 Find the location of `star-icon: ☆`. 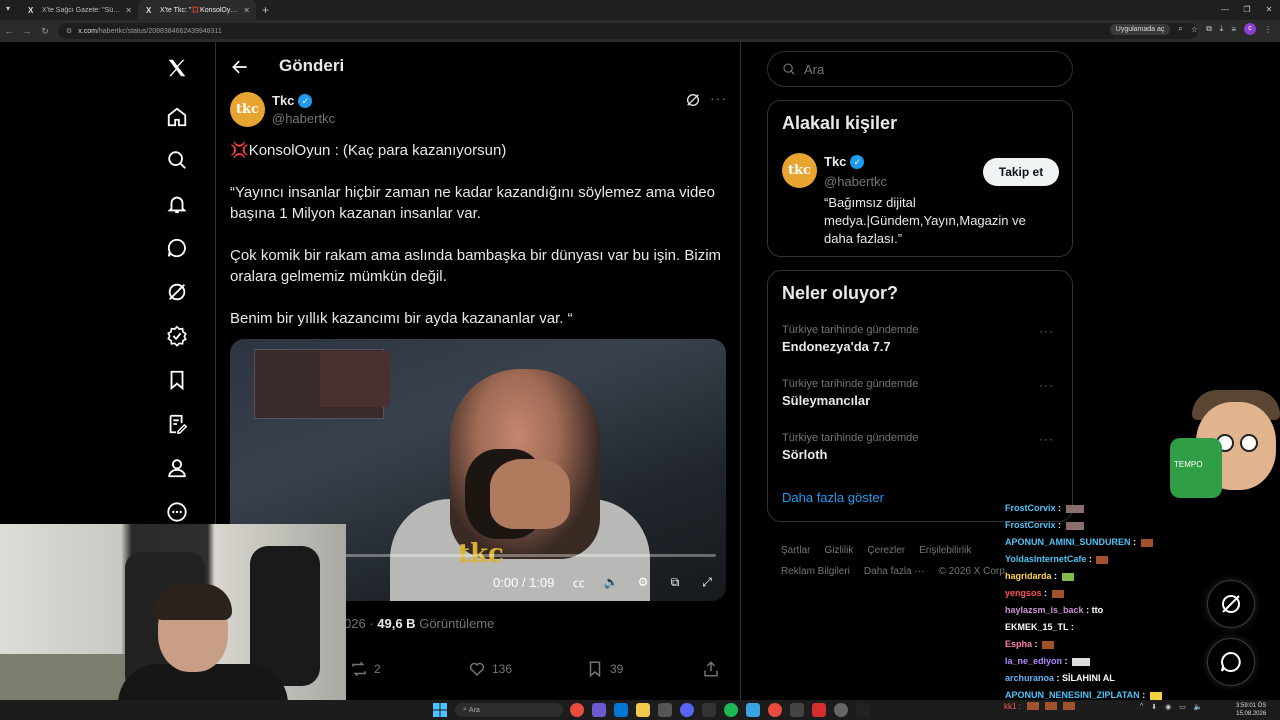

star-icon: ☆ is located at coordinates (1194, 29).